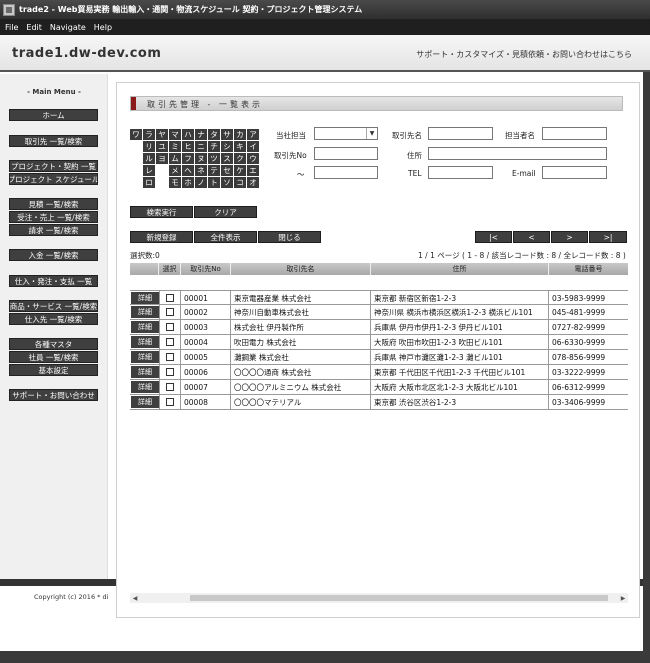  What do you see at coordinates (201, 158) in the screenshot?
I see `kana-button: ヌ` at bounding box center [201, 158].